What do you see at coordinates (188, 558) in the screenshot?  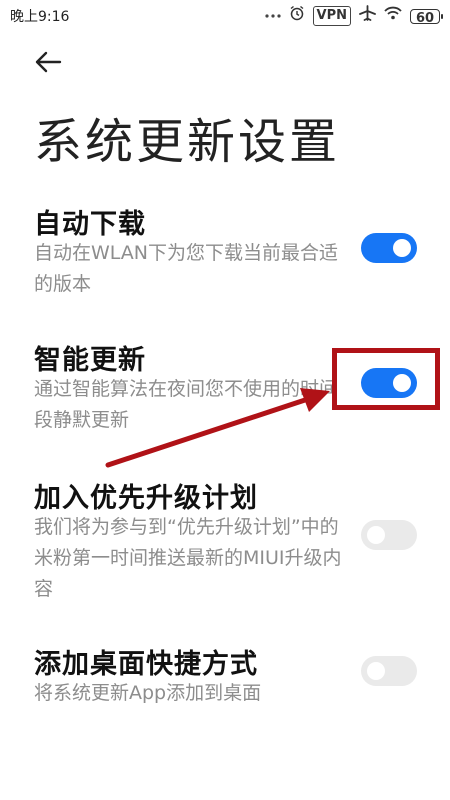 I see `setting-description: 我们将为参与到“优先升级计划”中的米粉第一时间推送最新的MIUI升级内容` at bounding box center [188, 558].